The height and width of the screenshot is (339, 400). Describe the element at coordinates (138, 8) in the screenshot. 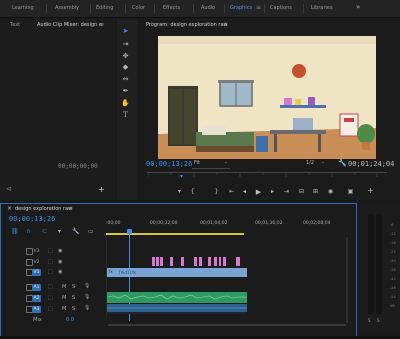

I see `workspace-tab-color: Color` at that location.